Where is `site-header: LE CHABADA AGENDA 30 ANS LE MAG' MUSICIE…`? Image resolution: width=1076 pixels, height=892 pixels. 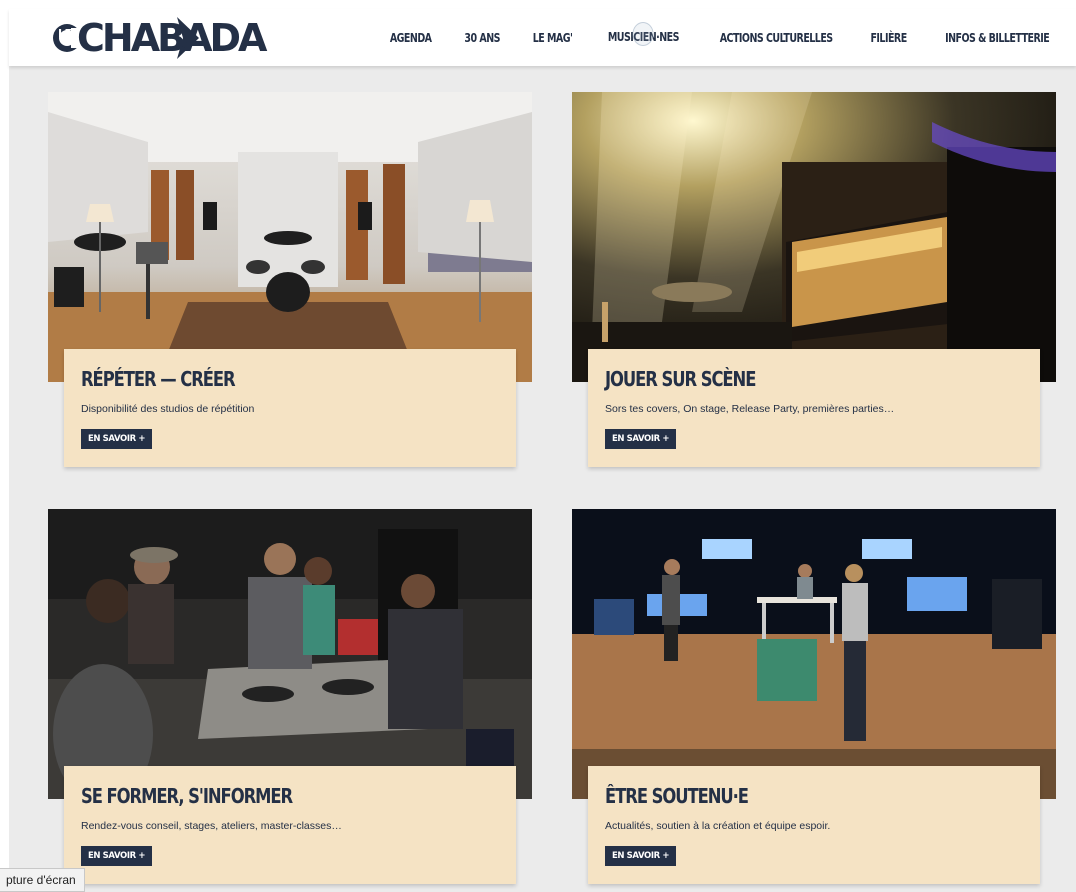
site-header: LE CHABADA AGENDA 30 ANS LE MAG' MUSICIE… is located at coordinates (542, 37).